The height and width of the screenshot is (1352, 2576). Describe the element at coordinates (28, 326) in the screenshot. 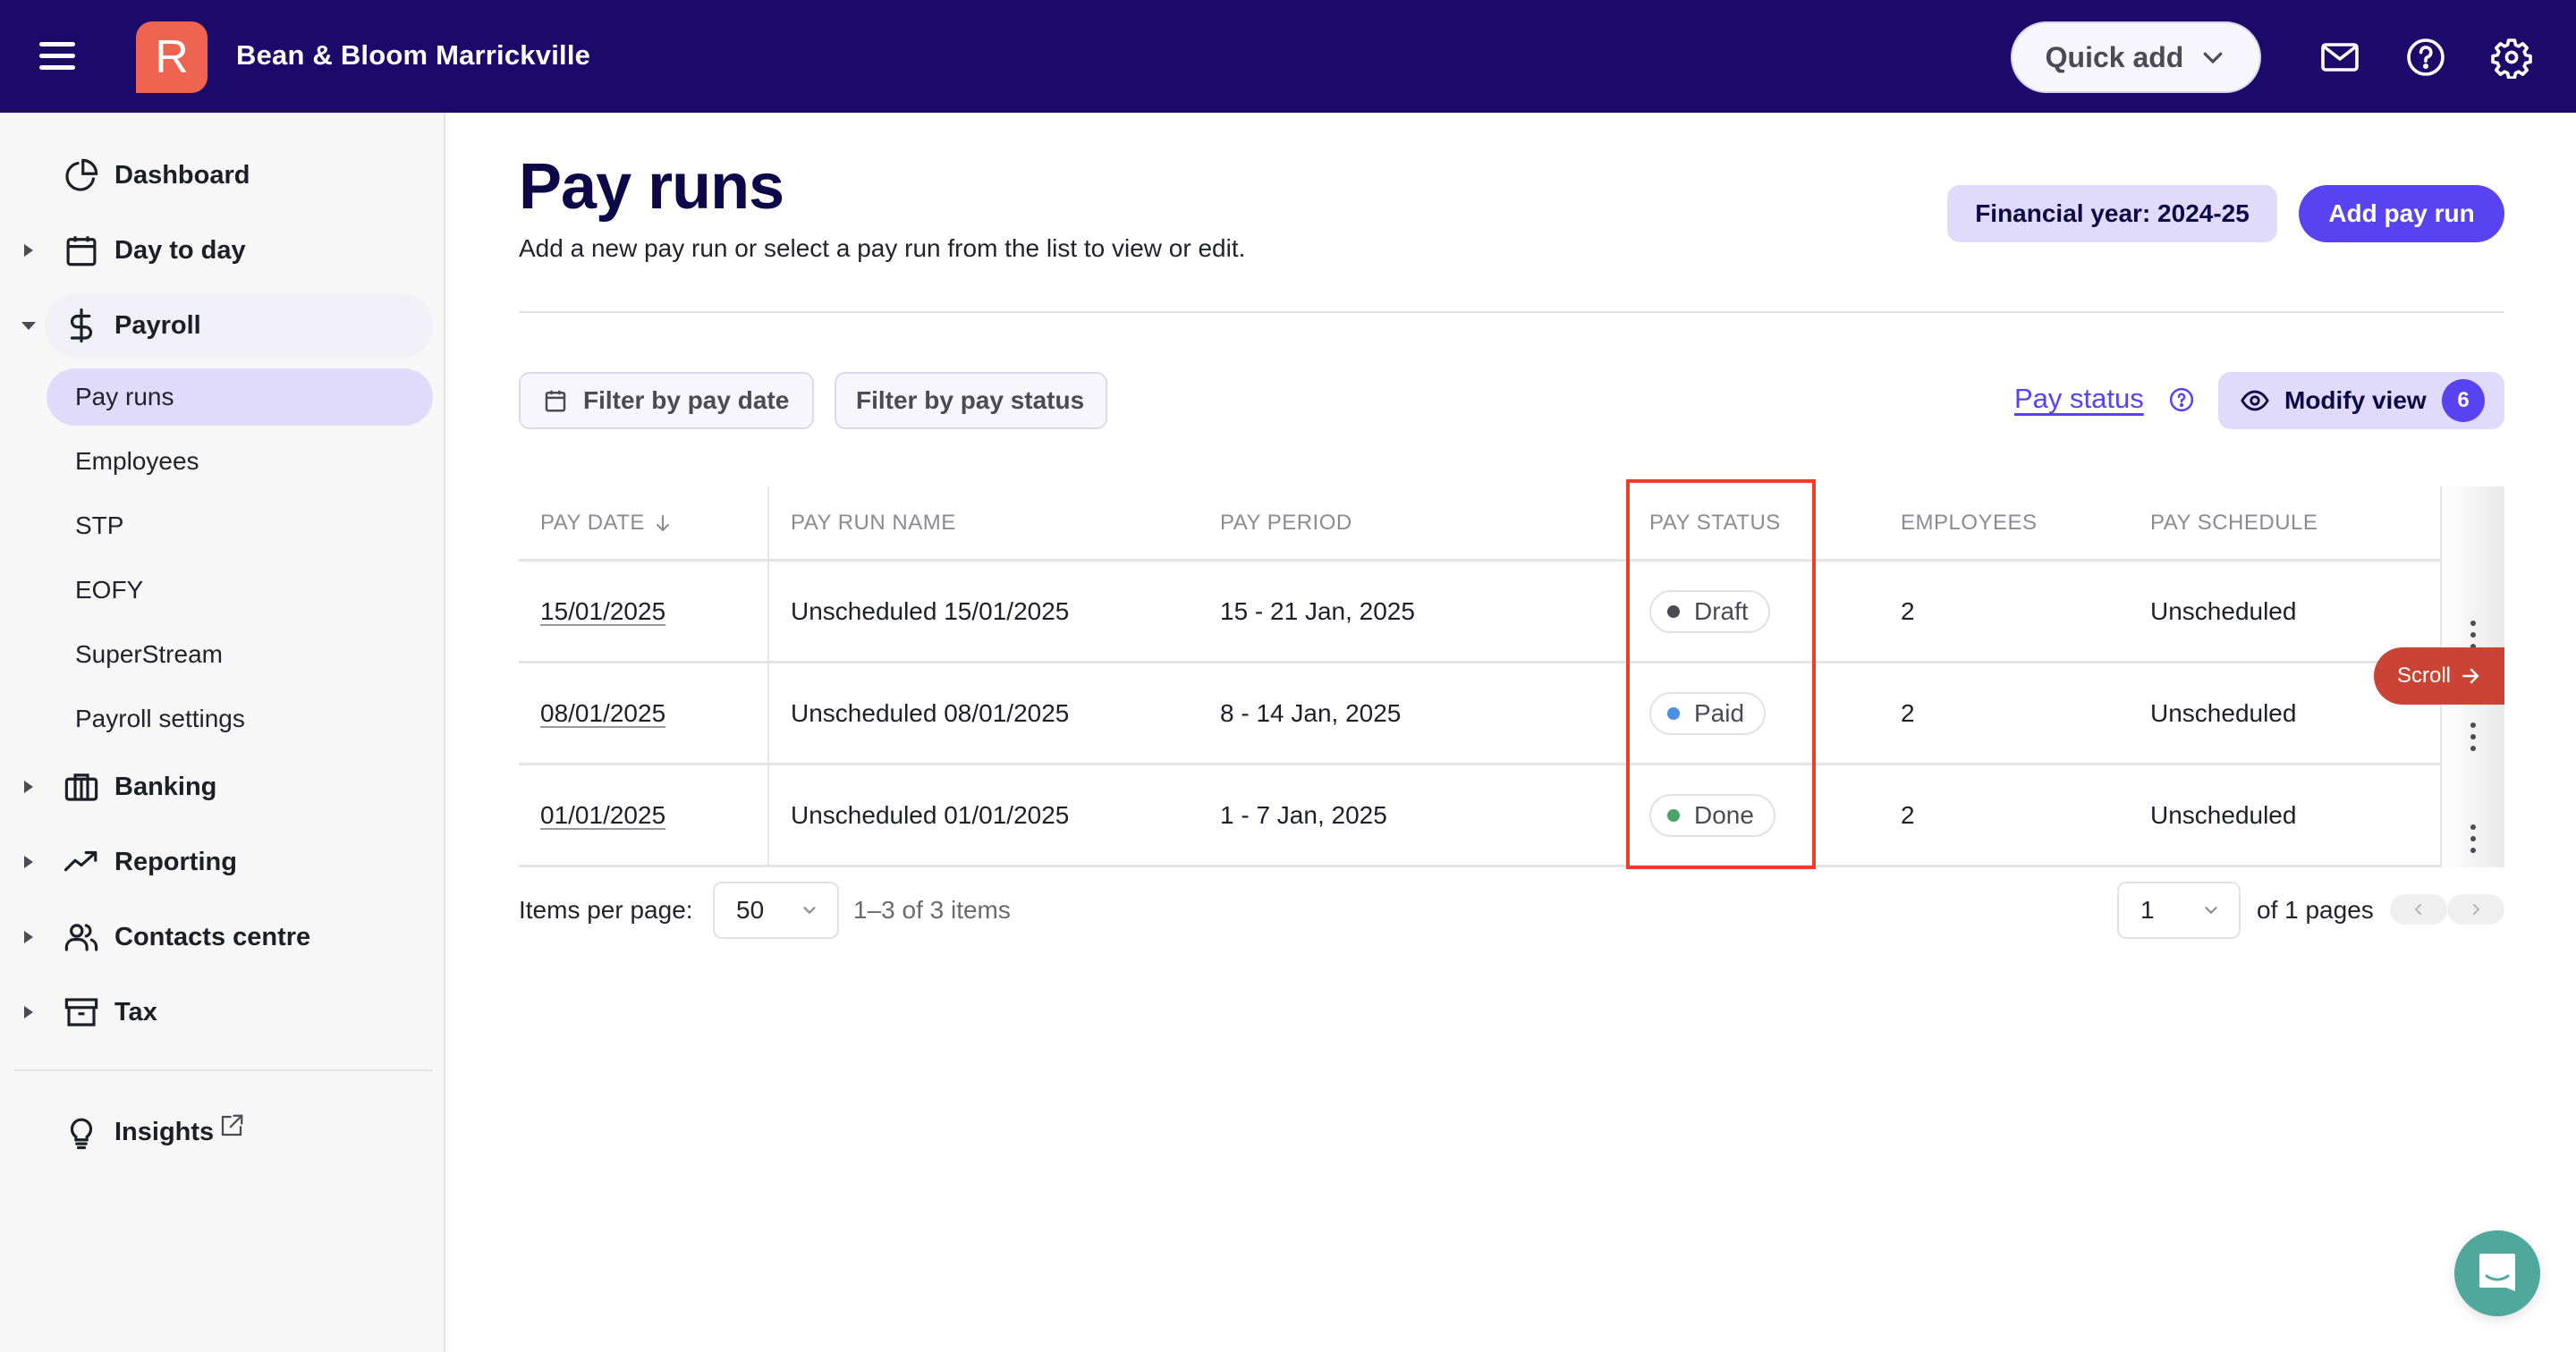

I see `caret-down-icon` at that location.